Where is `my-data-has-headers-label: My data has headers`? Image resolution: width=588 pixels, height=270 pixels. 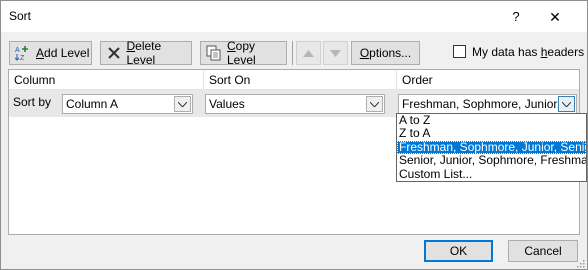 my-data-has-headers-label: My data has headers is located at coordinates (528, 52).